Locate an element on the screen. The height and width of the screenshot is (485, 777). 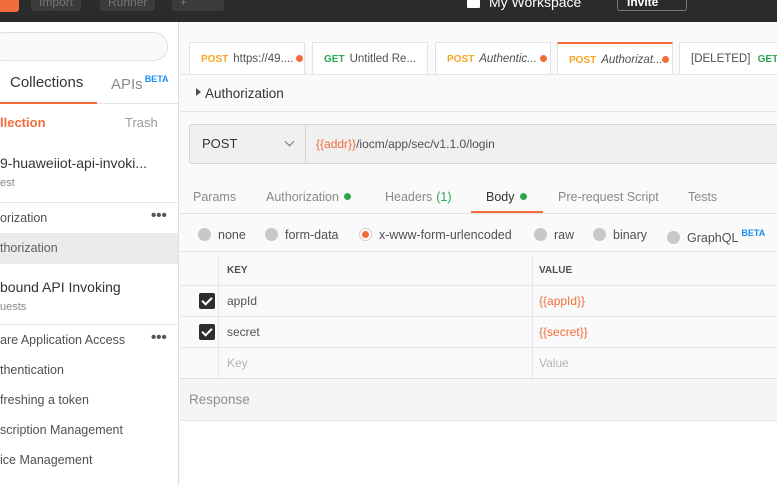
tab-collections: Collections is located at coordinates (48, 86).